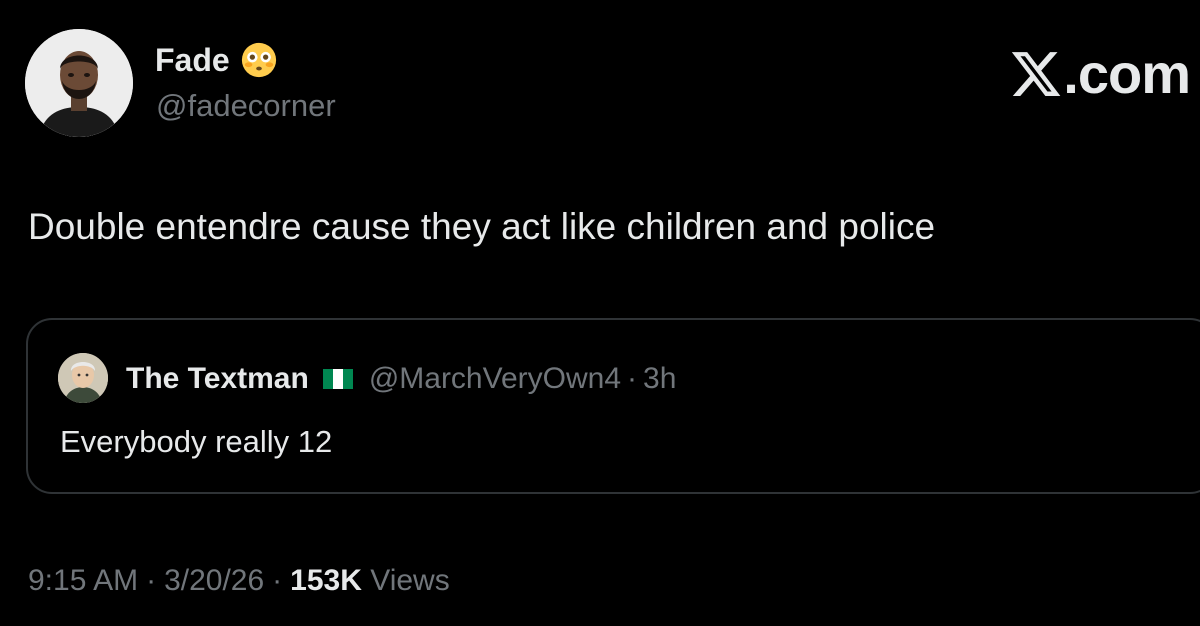 This screenshot has width=1200, height=626. Describe the element at coordinates (659, 379) in the screenshot. I see `quote-timestamp: 3h` at that location.